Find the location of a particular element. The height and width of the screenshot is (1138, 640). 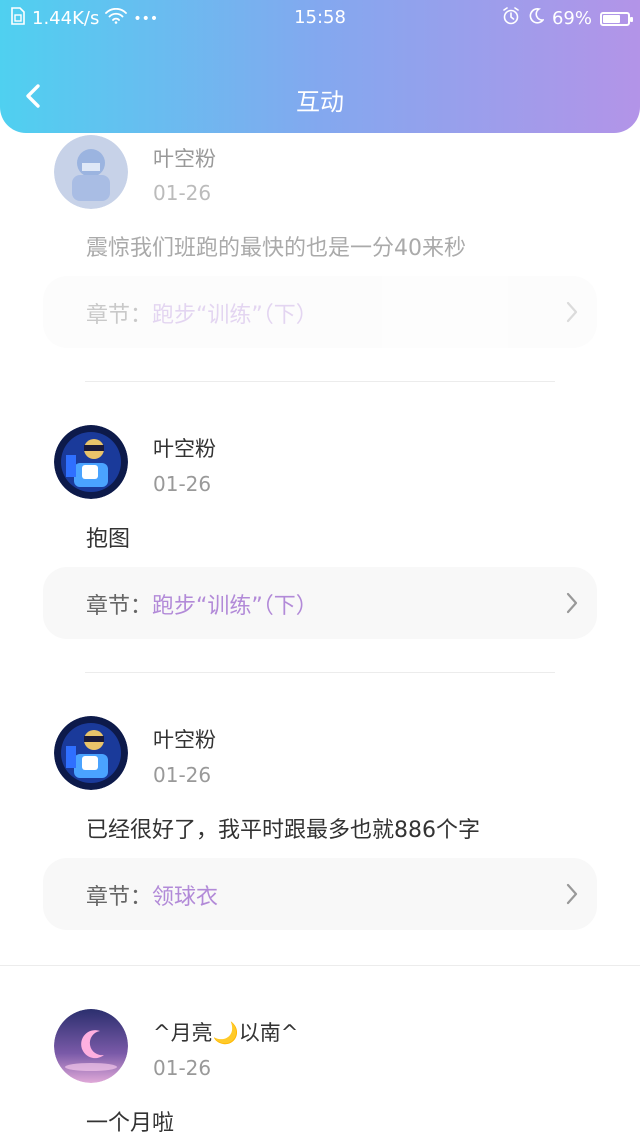

alarm-icon is located at coordinates (511, 18).